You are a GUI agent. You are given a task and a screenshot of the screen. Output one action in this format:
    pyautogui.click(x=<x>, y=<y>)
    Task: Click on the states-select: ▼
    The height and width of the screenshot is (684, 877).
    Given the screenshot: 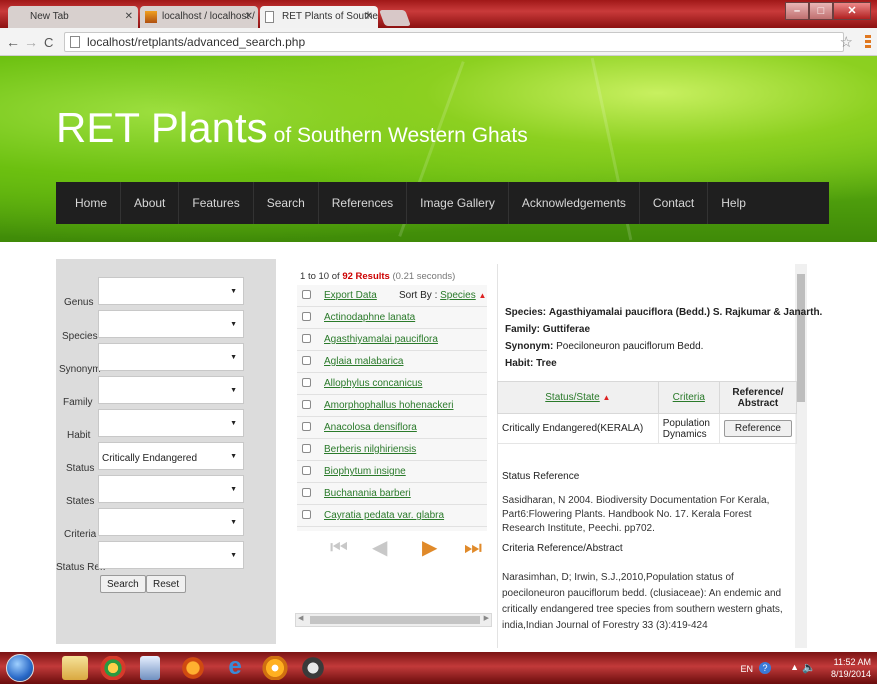 What is the action you would take?
    pyautogui.click(x=171, y=489)
    